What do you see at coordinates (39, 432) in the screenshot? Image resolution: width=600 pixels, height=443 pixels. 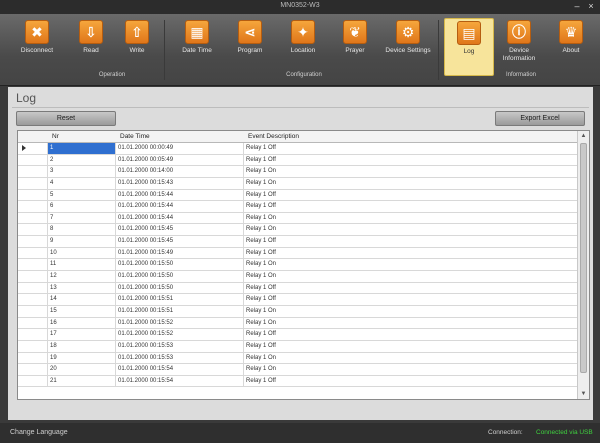 I see `change-language-link: Change Language` at bounding box center [39, 432].